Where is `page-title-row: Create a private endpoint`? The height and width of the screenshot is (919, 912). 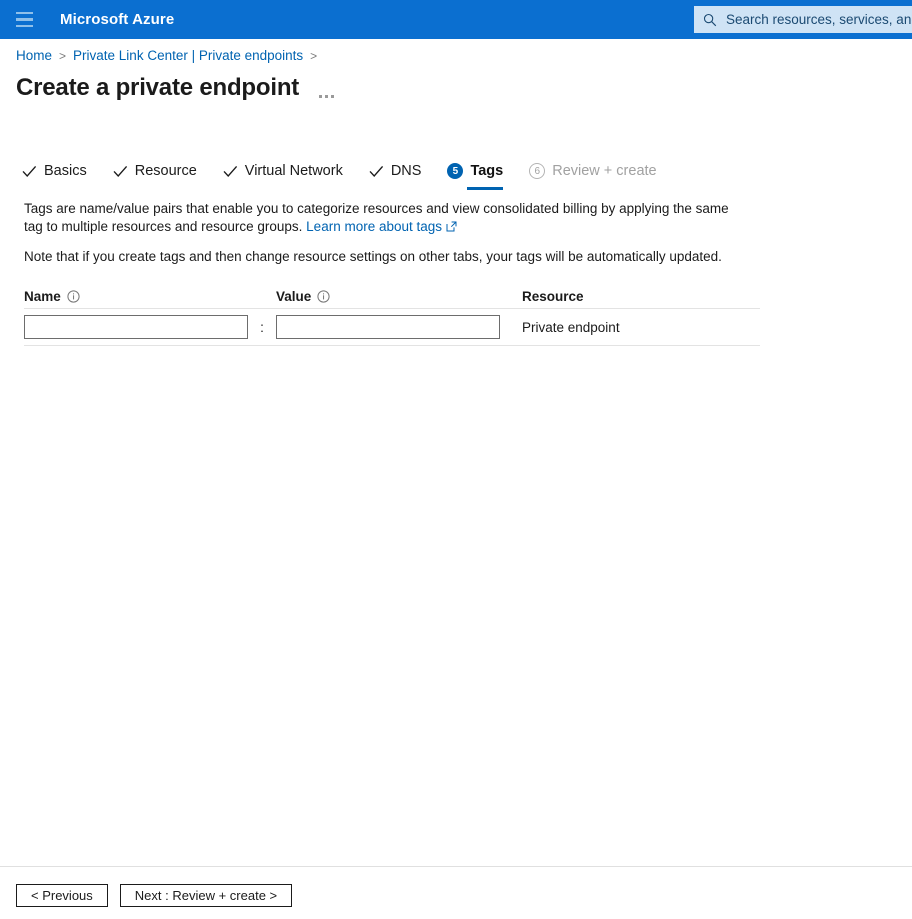 page-title-row: Create a private endpoint is located at coordinates (175, 88).